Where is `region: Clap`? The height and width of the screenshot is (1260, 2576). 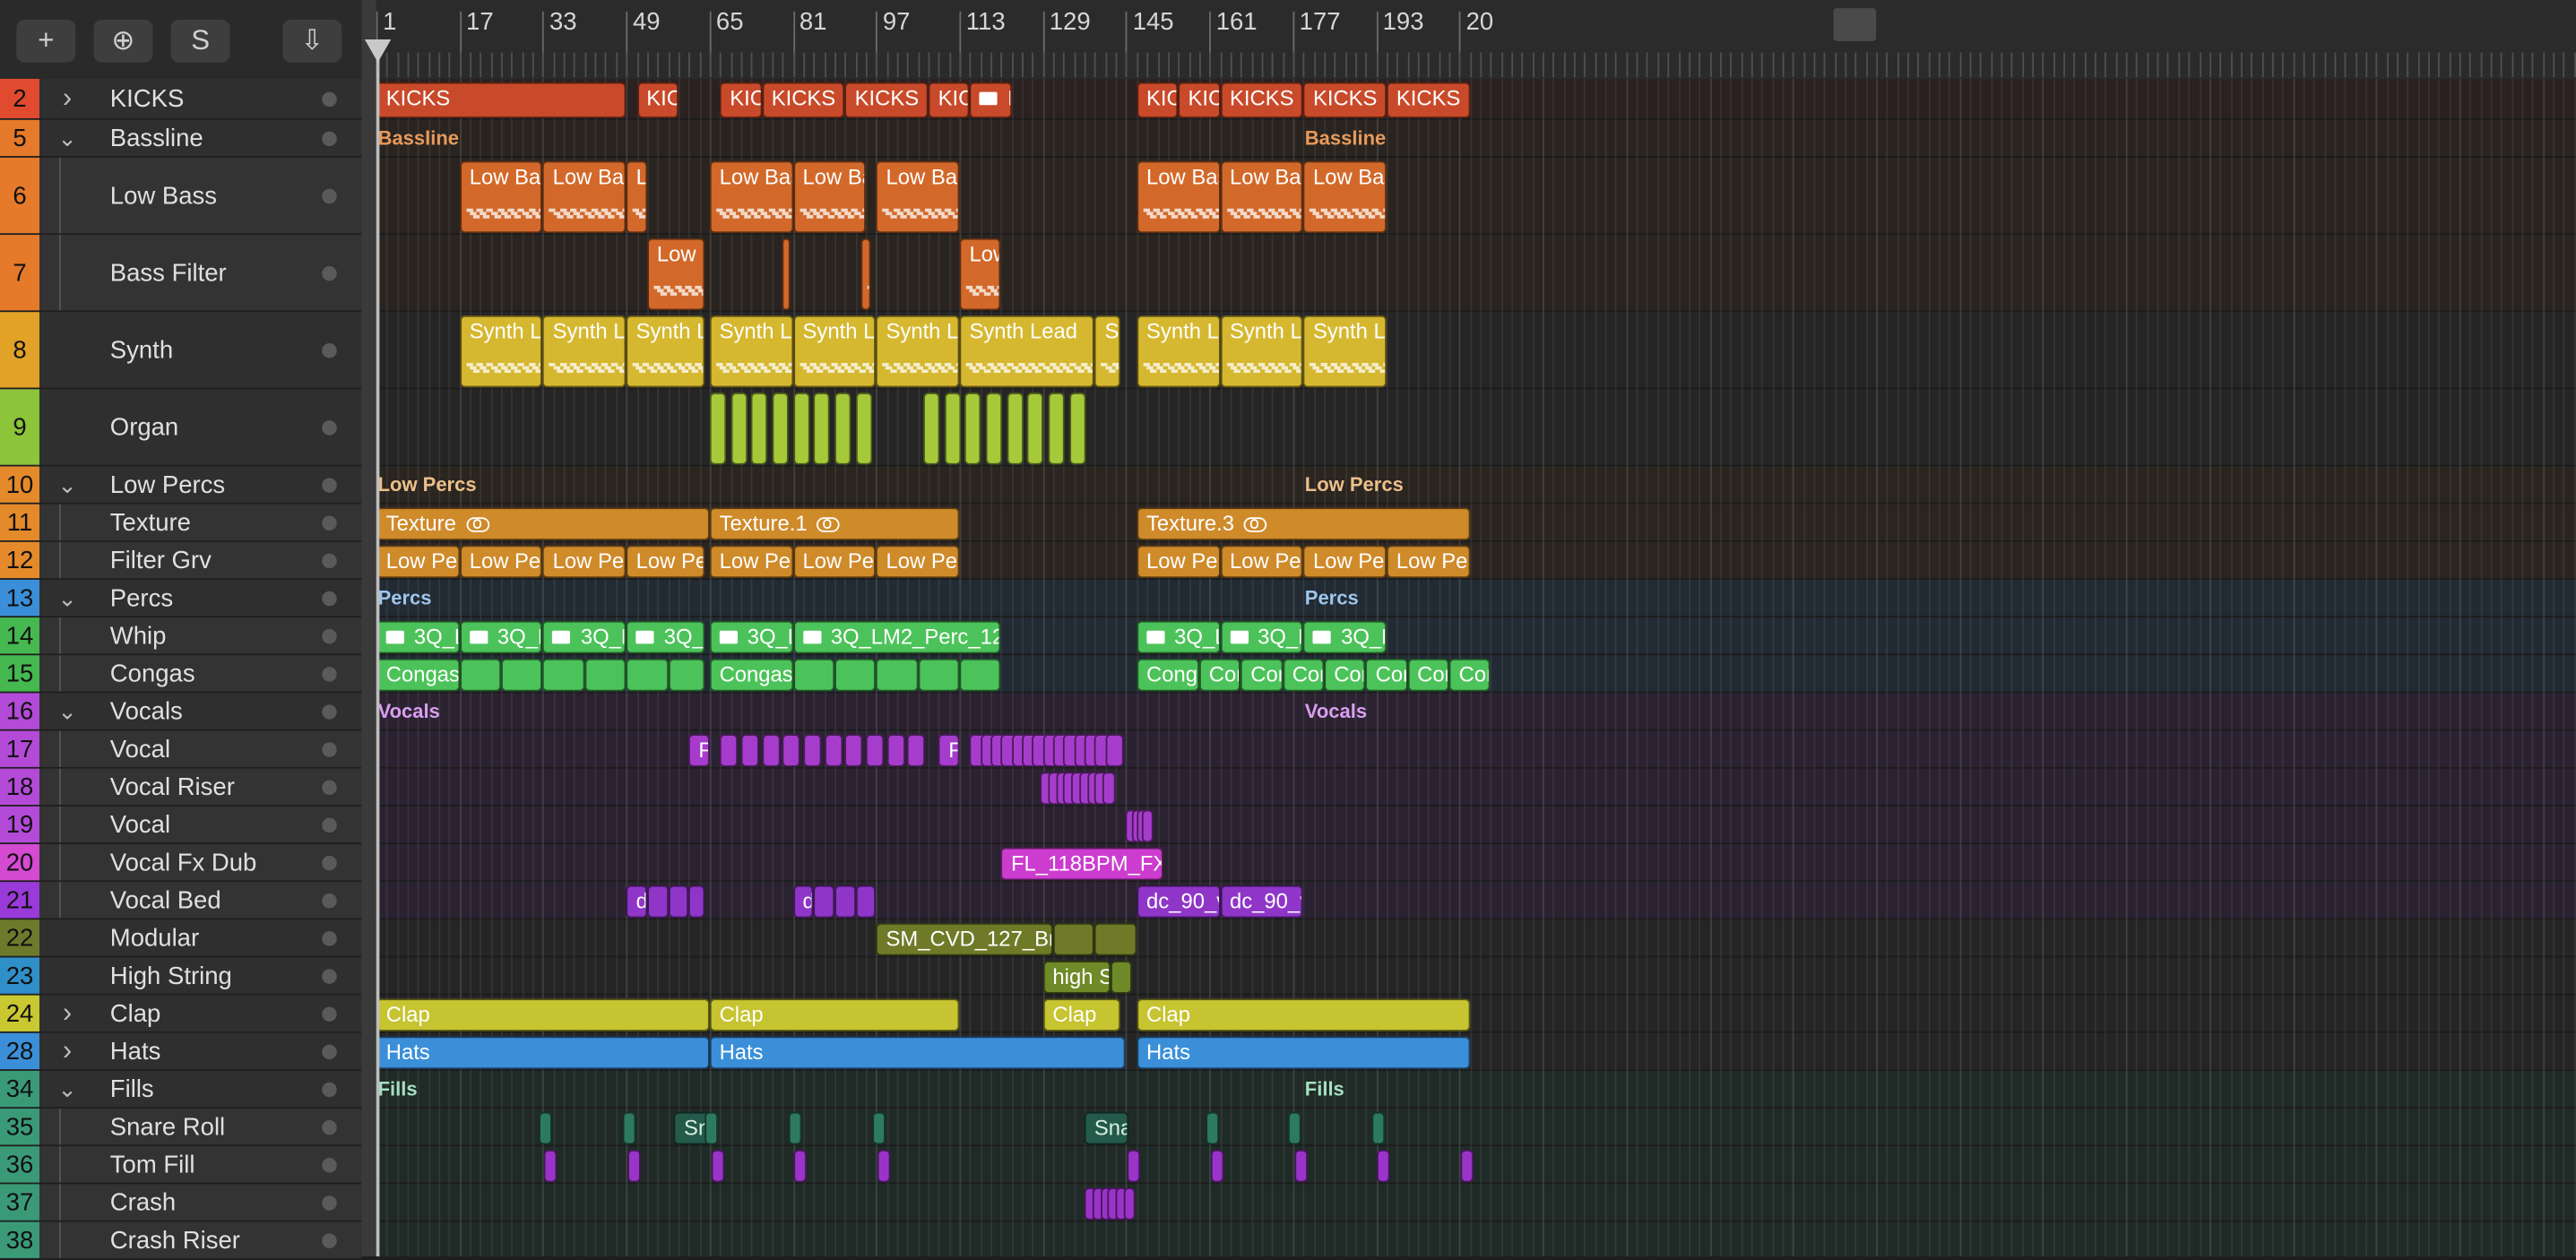 region: Clap is located at coordinates (1081, 1015).